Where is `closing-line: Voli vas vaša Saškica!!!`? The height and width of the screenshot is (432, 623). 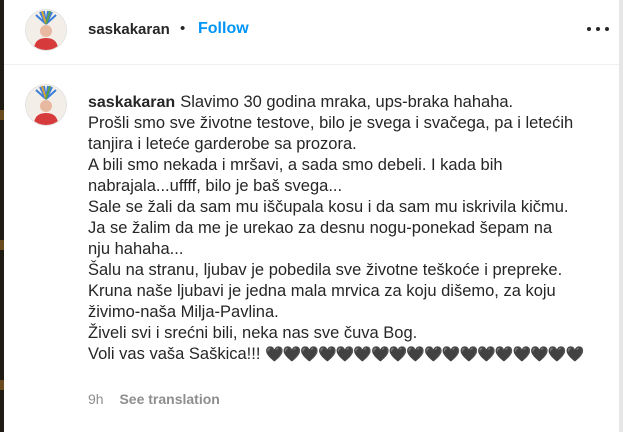 closing-line: Voli vas vaša Saškica!!! is located at coordinates (174, 354).